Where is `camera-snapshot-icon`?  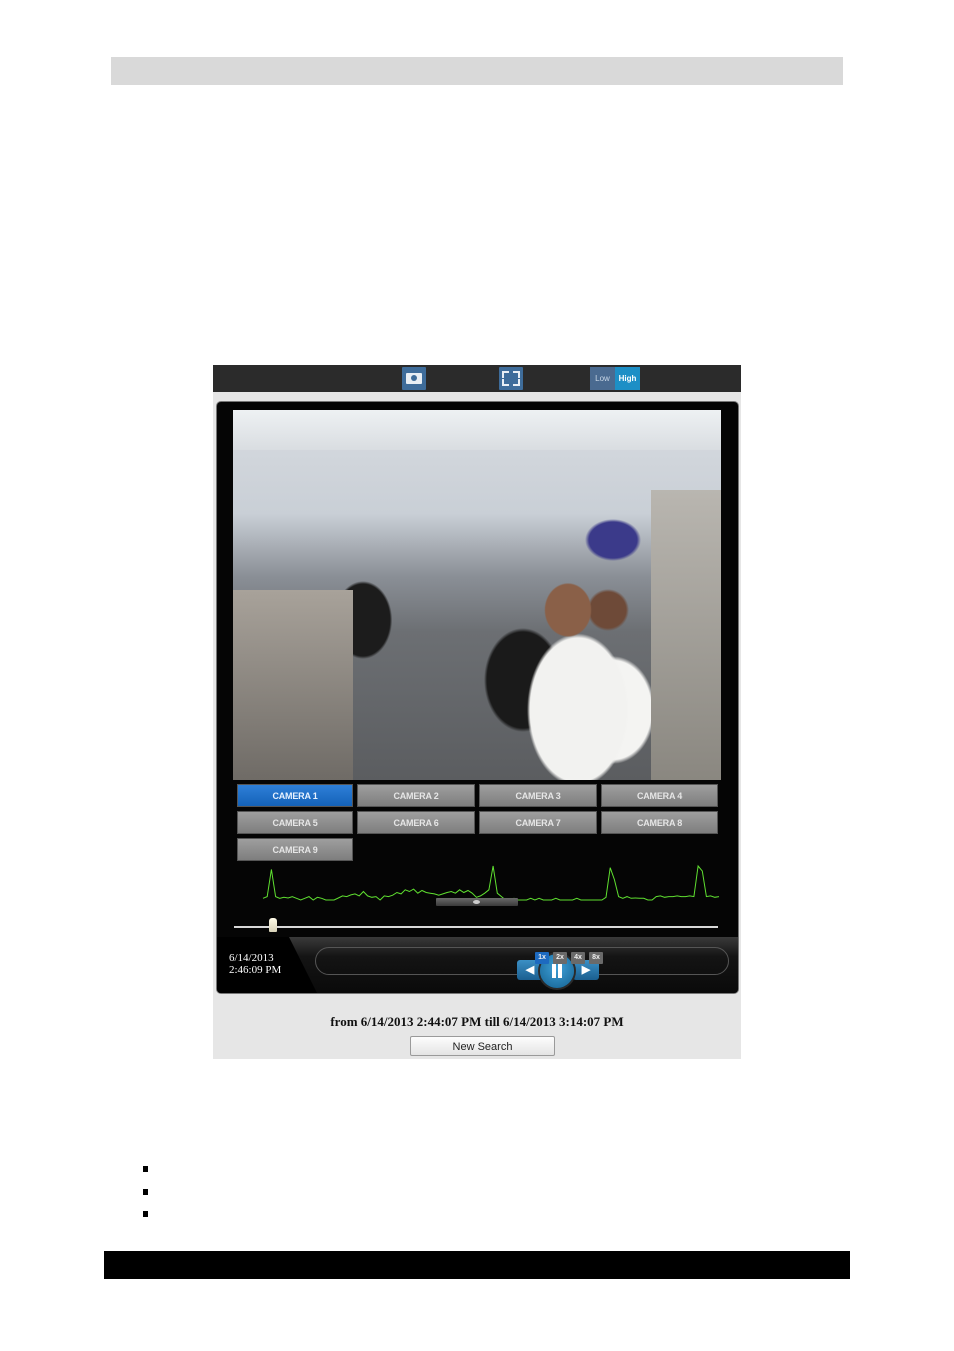
camera-snapshot-icon is located at coordinates (414, 378).